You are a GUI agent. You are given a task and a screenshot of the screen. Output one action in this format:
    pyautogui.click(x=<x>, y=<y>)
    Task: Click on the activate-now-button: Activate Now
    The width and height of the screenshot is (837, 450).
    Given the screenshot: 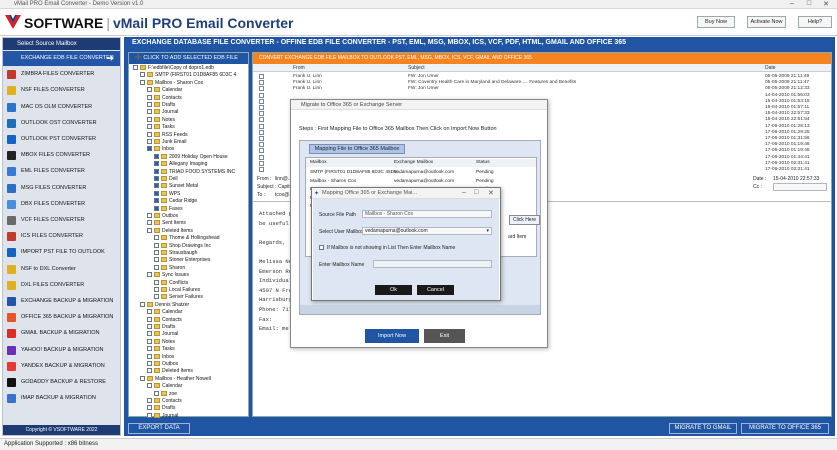 What is the action you would take?
    pyautogui.click(x=766, y=22)
    